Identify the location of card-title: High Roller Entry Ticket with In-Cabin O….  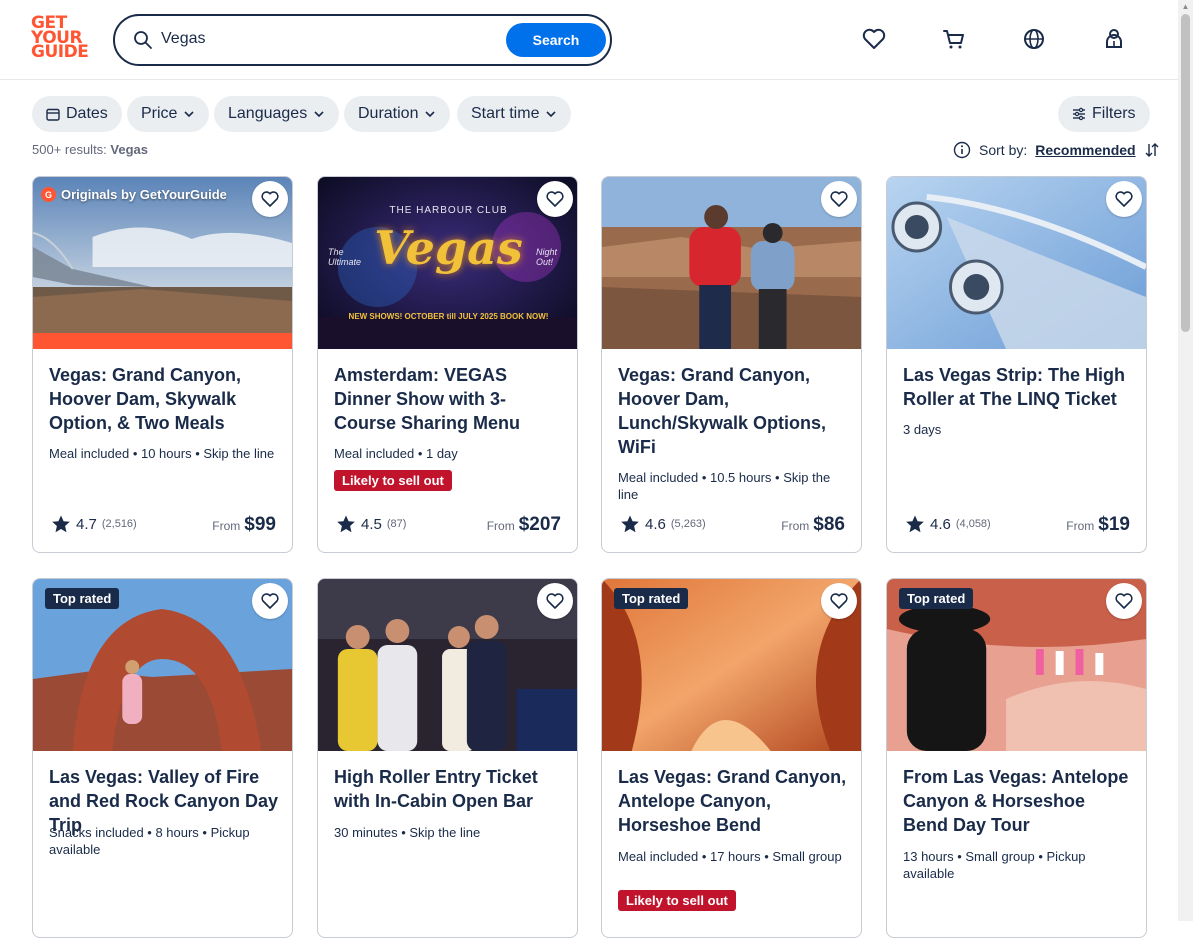
(450, 789).